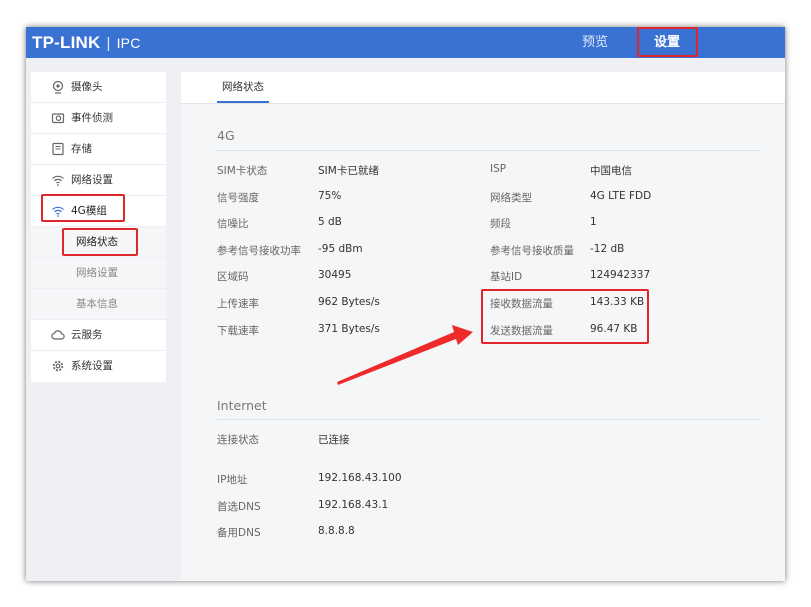 This screenshot has height=607, width=811. I want to click on sidebar-subitem-basic-info: 基本信息, so click(98, 304).